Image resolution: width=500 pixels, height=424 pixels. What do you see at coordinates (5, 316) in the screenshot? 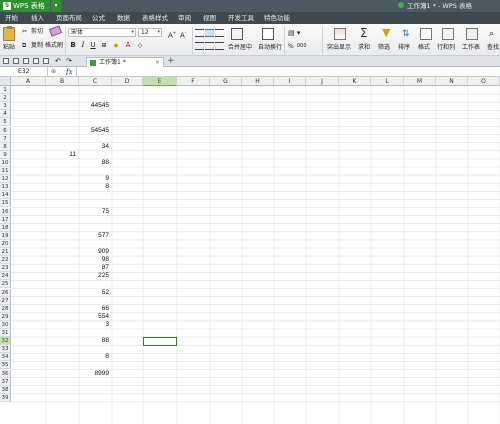
I see `row-header-29: 29` at bounding box center [5, 316].